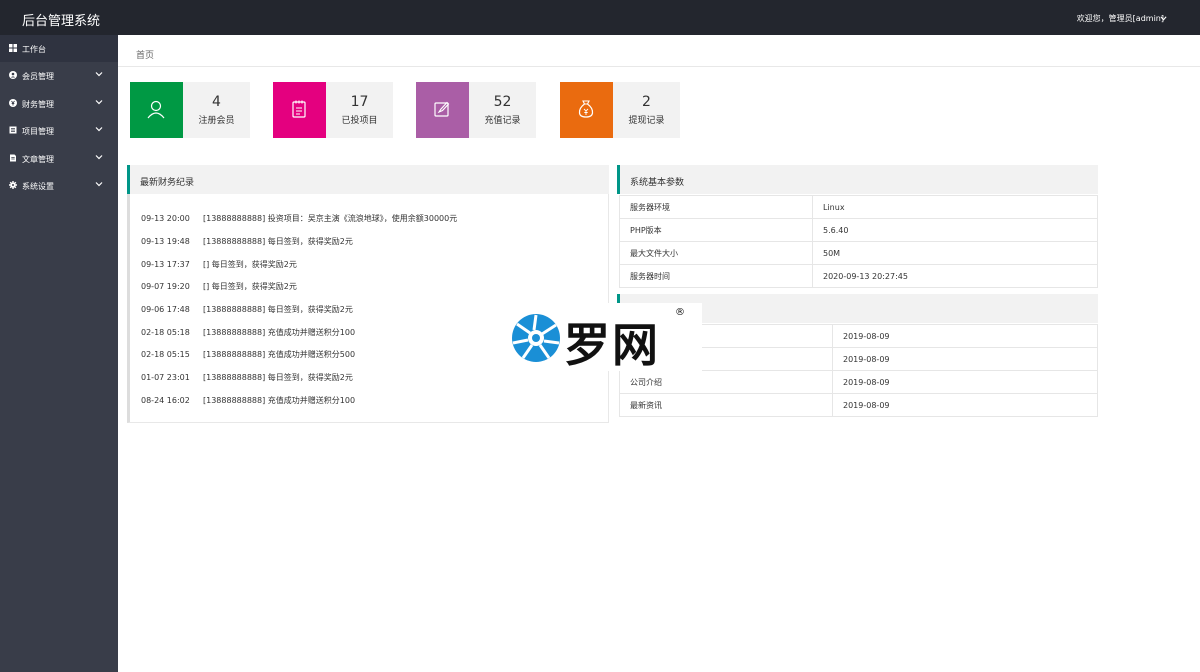  Describe the element at coordinates (38, 131) in the screenshot. I see `sidebar-item-label: 项目管理` at that location.